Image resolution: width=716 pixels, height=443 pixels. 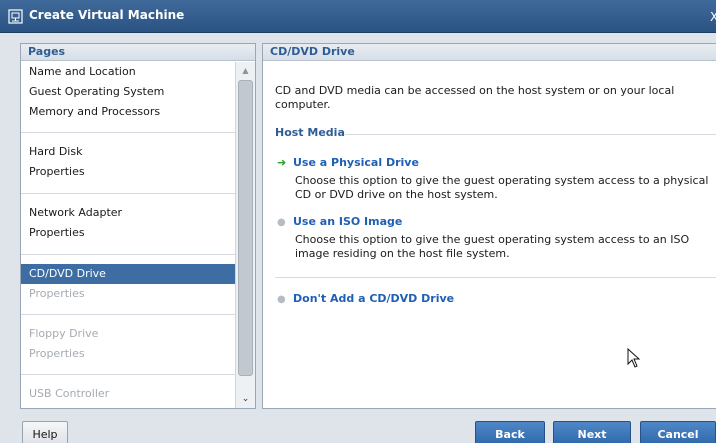 I want to click on section-divider, so click(x=530, y=134).